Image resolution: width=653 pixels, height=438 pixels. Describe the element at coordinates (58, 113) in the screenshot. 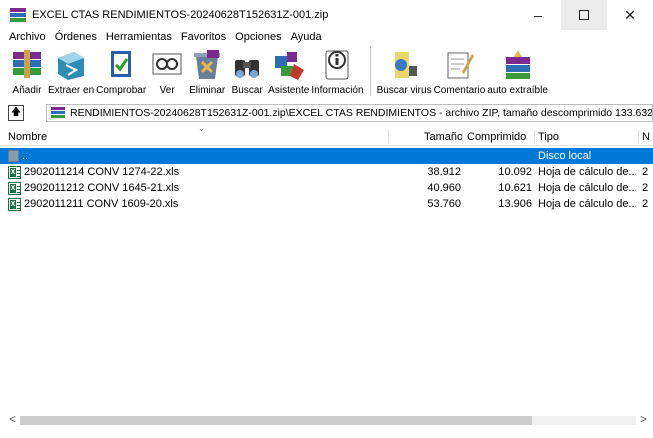

I see `archive-icon` at that location.